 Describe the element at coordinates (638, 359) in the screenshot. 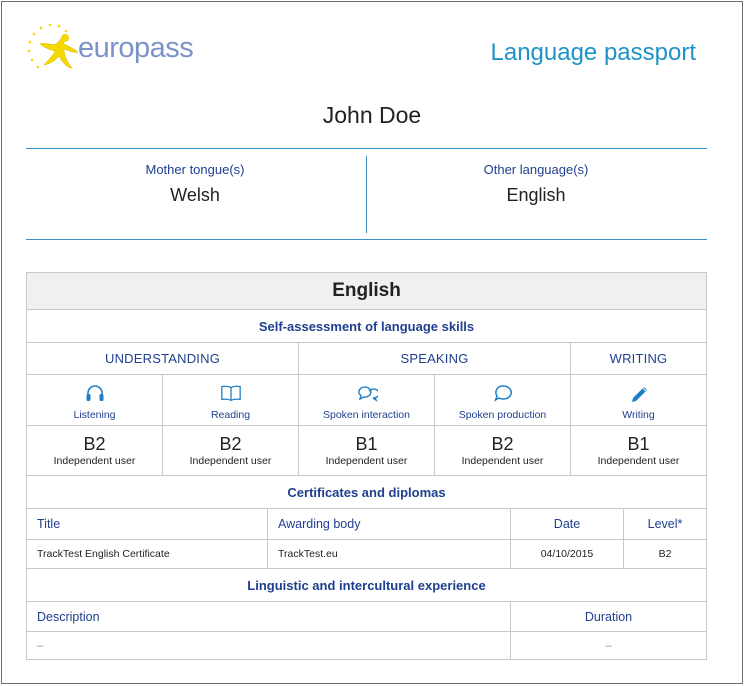

I see `category-writing: WRITING` at that location.